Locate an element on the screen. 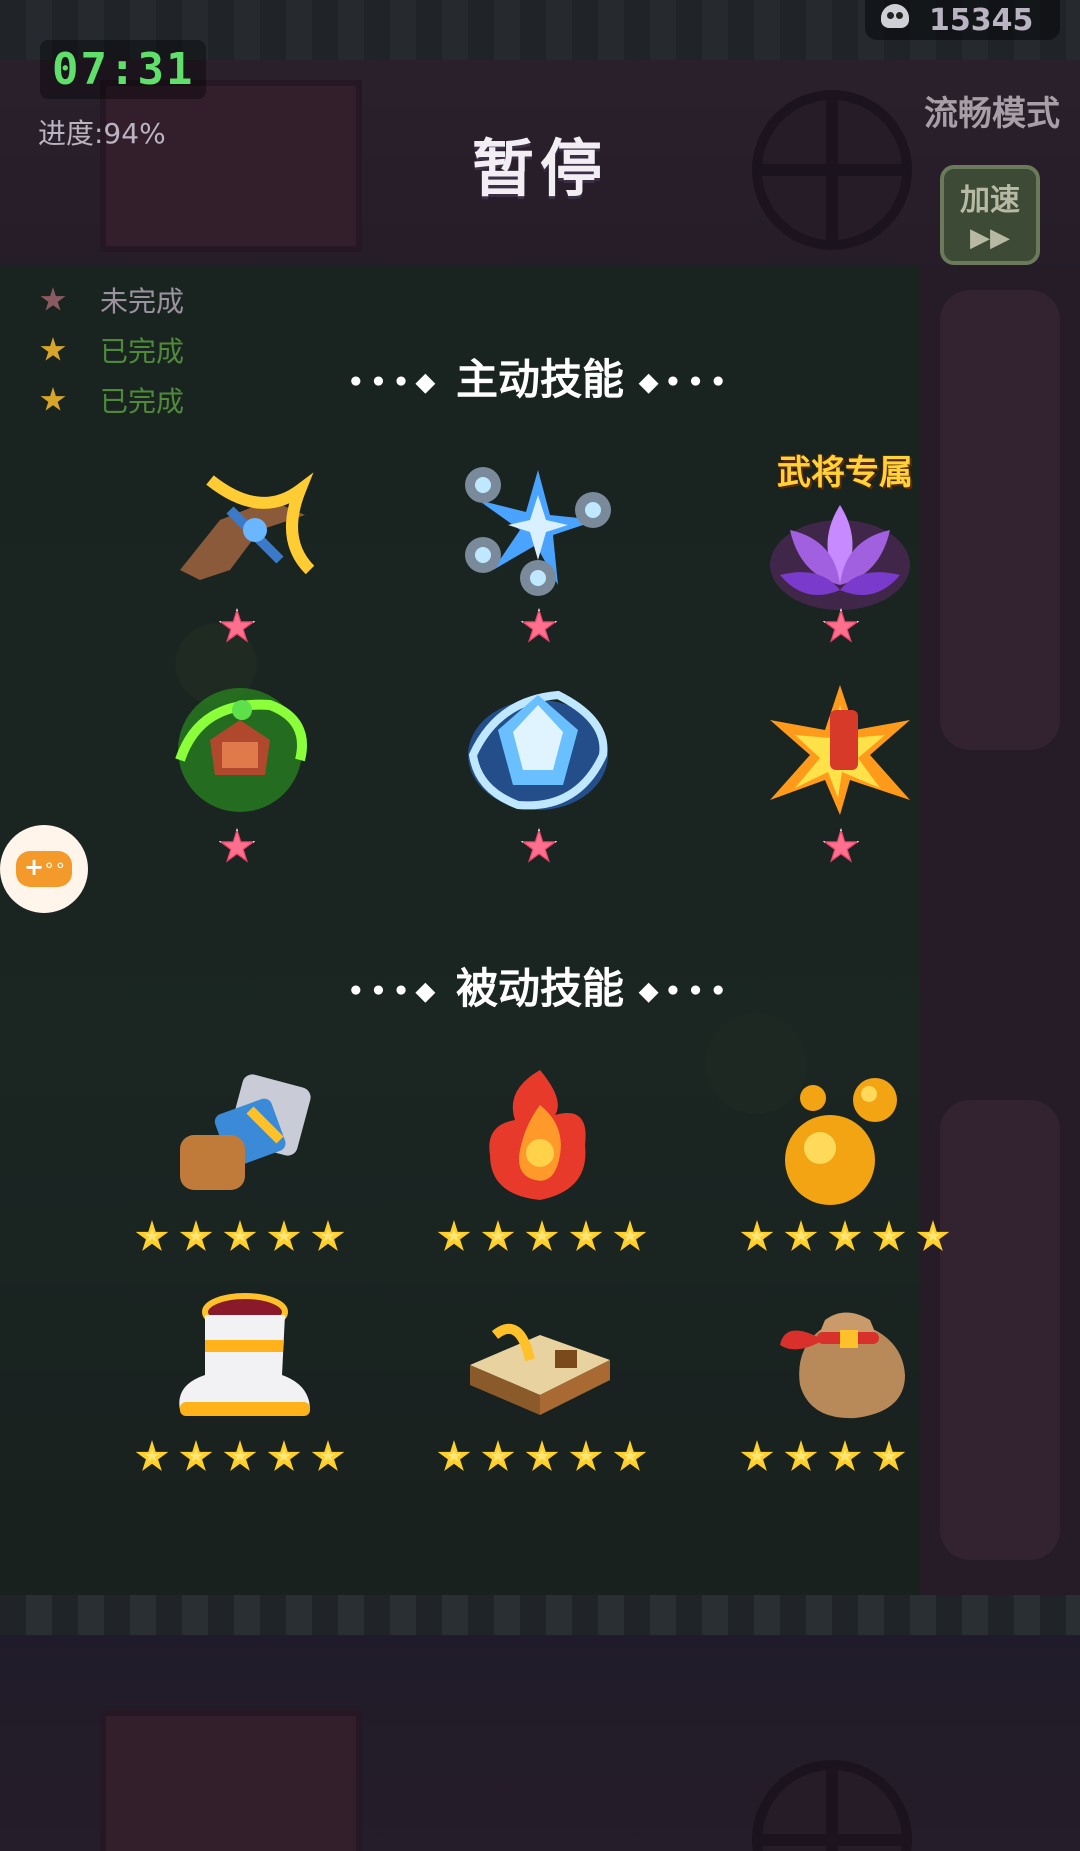 The image size is (1080, 1851). quest-item: 未完成 is located at coordinates (112, 300).